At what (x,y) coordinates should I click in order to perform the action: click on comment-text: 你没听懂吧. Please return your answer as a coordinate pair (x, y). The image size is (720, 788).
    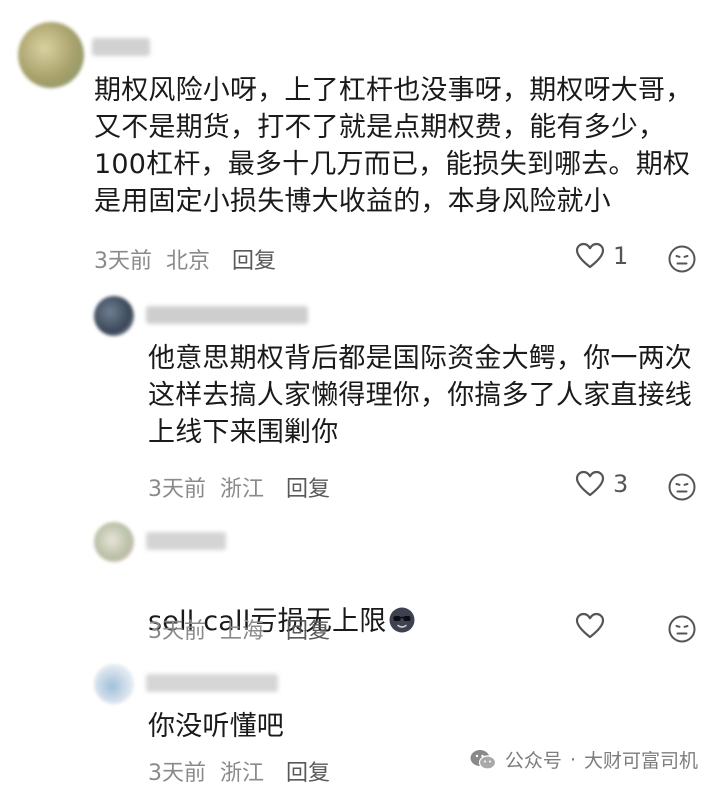
    Looking at the image, I should click on (216, 726).